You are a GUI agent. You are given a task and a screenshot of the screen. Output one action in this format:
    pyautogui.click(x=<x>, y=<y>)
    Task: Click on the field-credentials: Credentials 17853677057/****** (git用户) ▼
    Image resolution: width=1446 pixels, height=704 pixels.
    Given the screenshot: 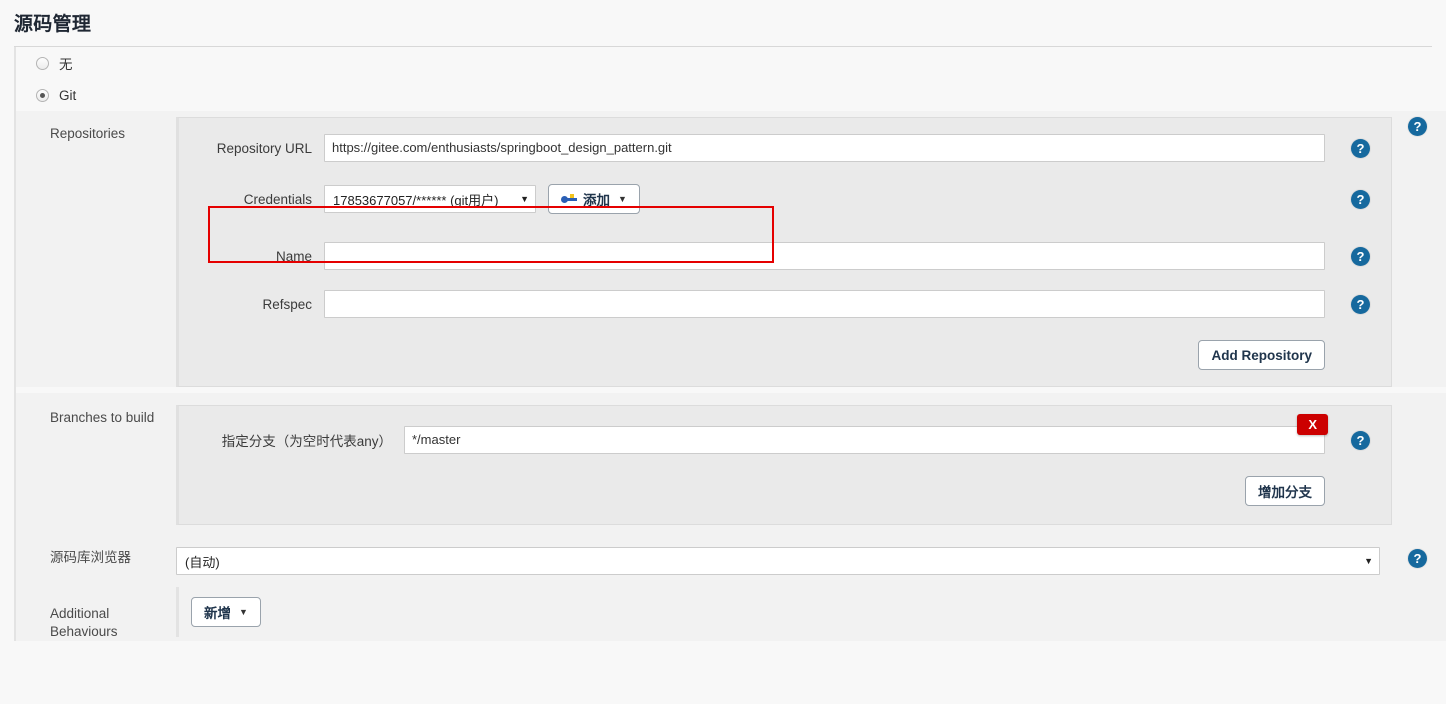 What is the action you would take?
    pyautogui.click(x=785, y=202)
    